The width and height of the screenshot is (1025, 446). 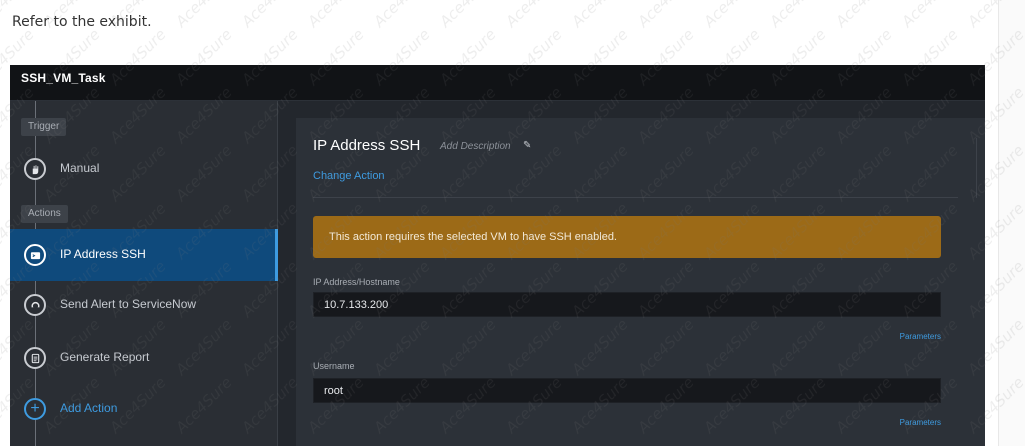 What do you see at coordinates (82, 22) in the screenshot?
I see `intro-text: Refer to the exhibit.` at bounding box center [82, 22].